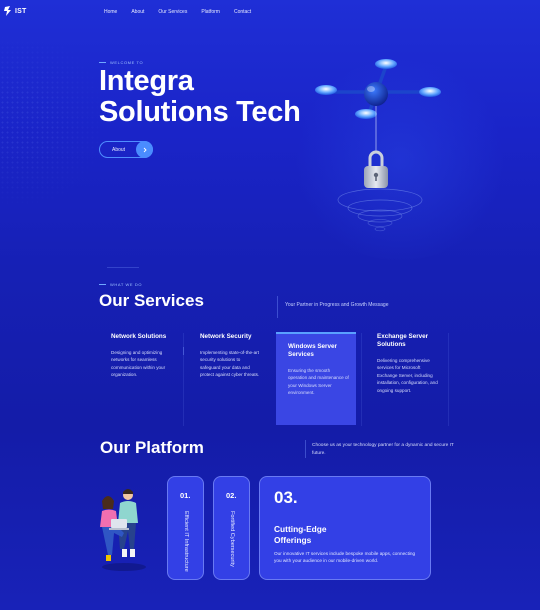  I want to click on section-divider, so click(123, 267).